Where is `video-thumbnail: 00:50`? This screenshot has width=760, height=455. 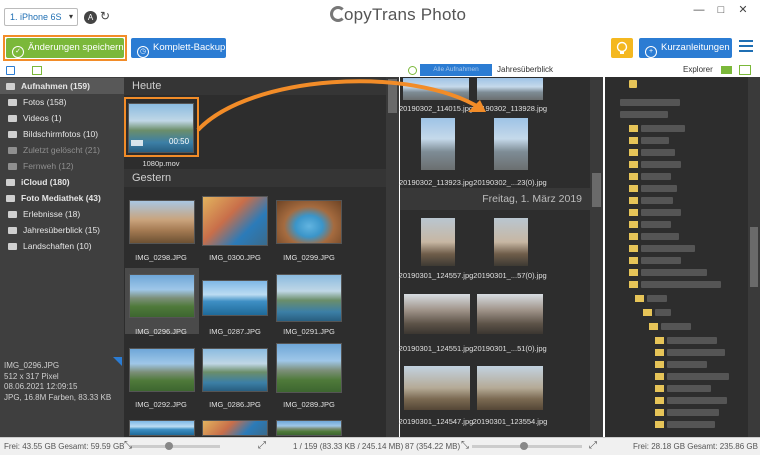 video-thumbnail: 00:50 is located at coordinates (161, 128).